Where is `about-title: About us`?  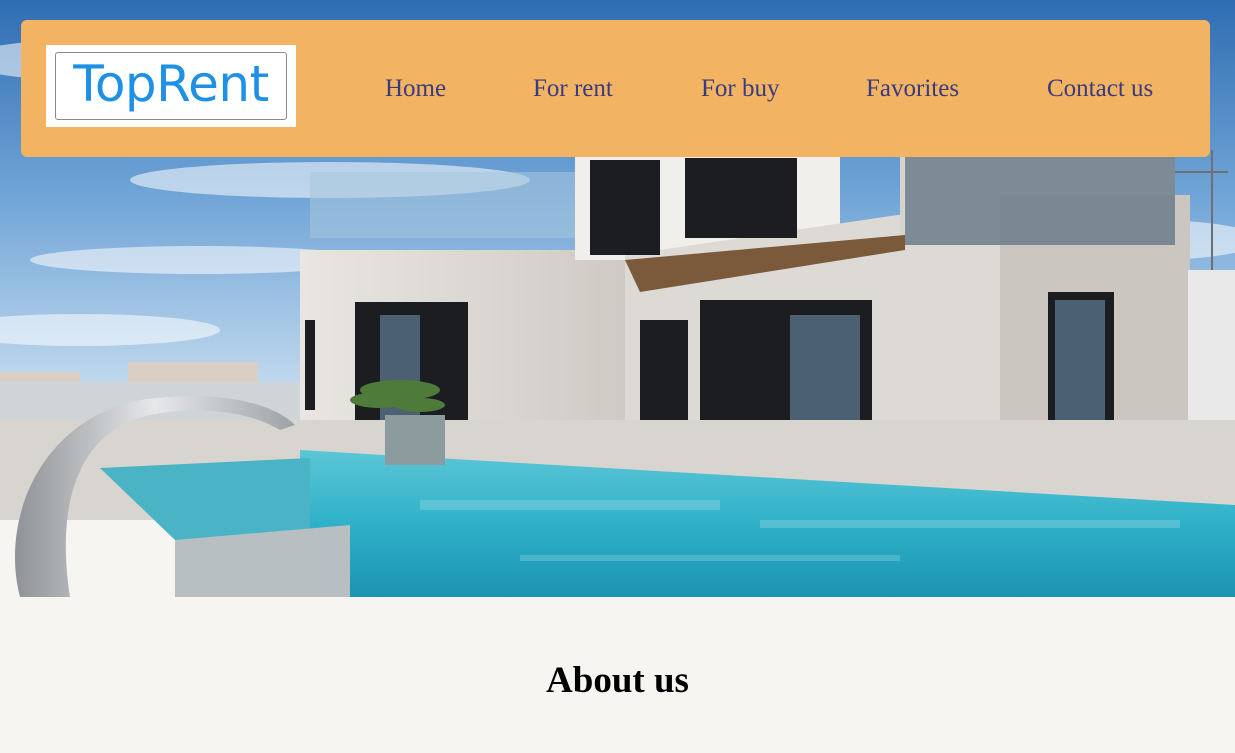
about-title: About us is located at coordinates (617, 680).